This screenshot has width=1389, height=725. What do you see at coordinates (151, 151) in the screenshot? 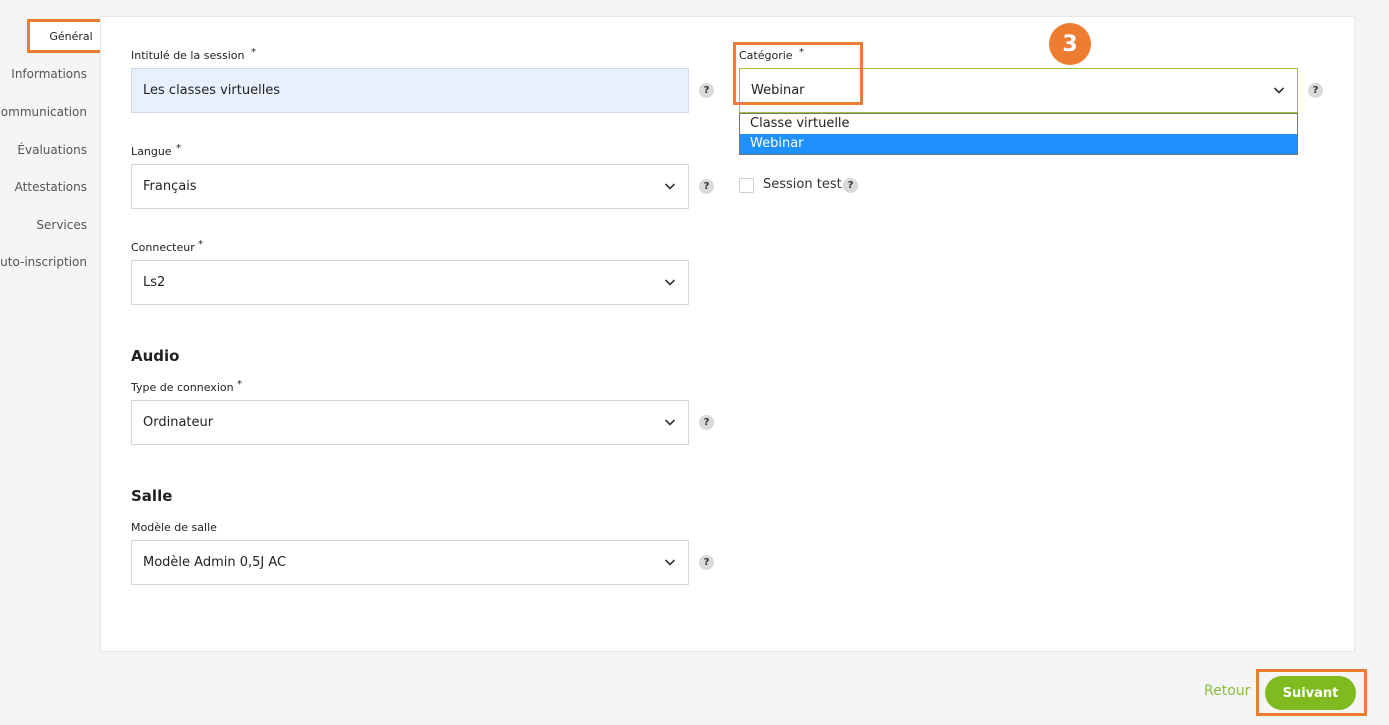
I see `language-label: Langue` at bounding box center [151, 151].